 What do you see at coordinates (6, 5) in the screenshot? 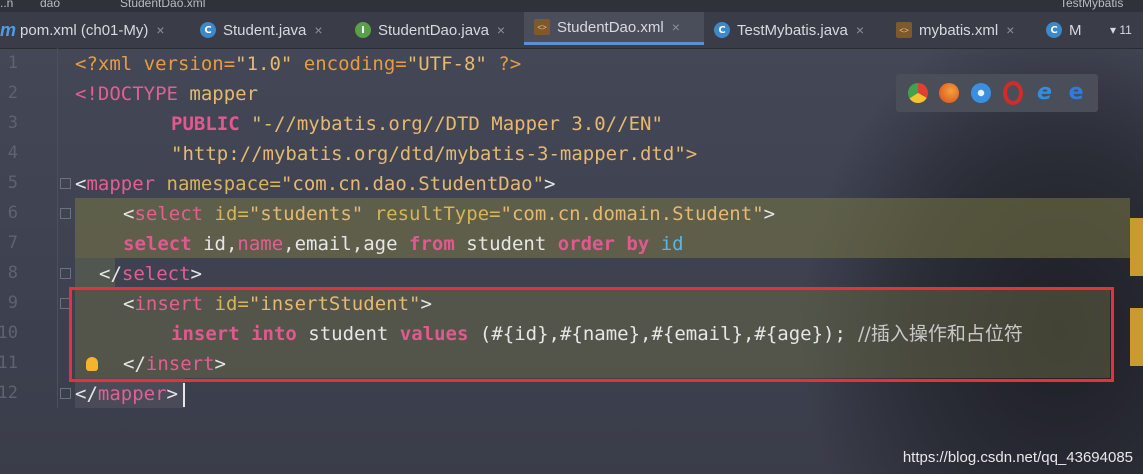
I see `breadcrumb-item: ..n` at bounding box center [6, 5].